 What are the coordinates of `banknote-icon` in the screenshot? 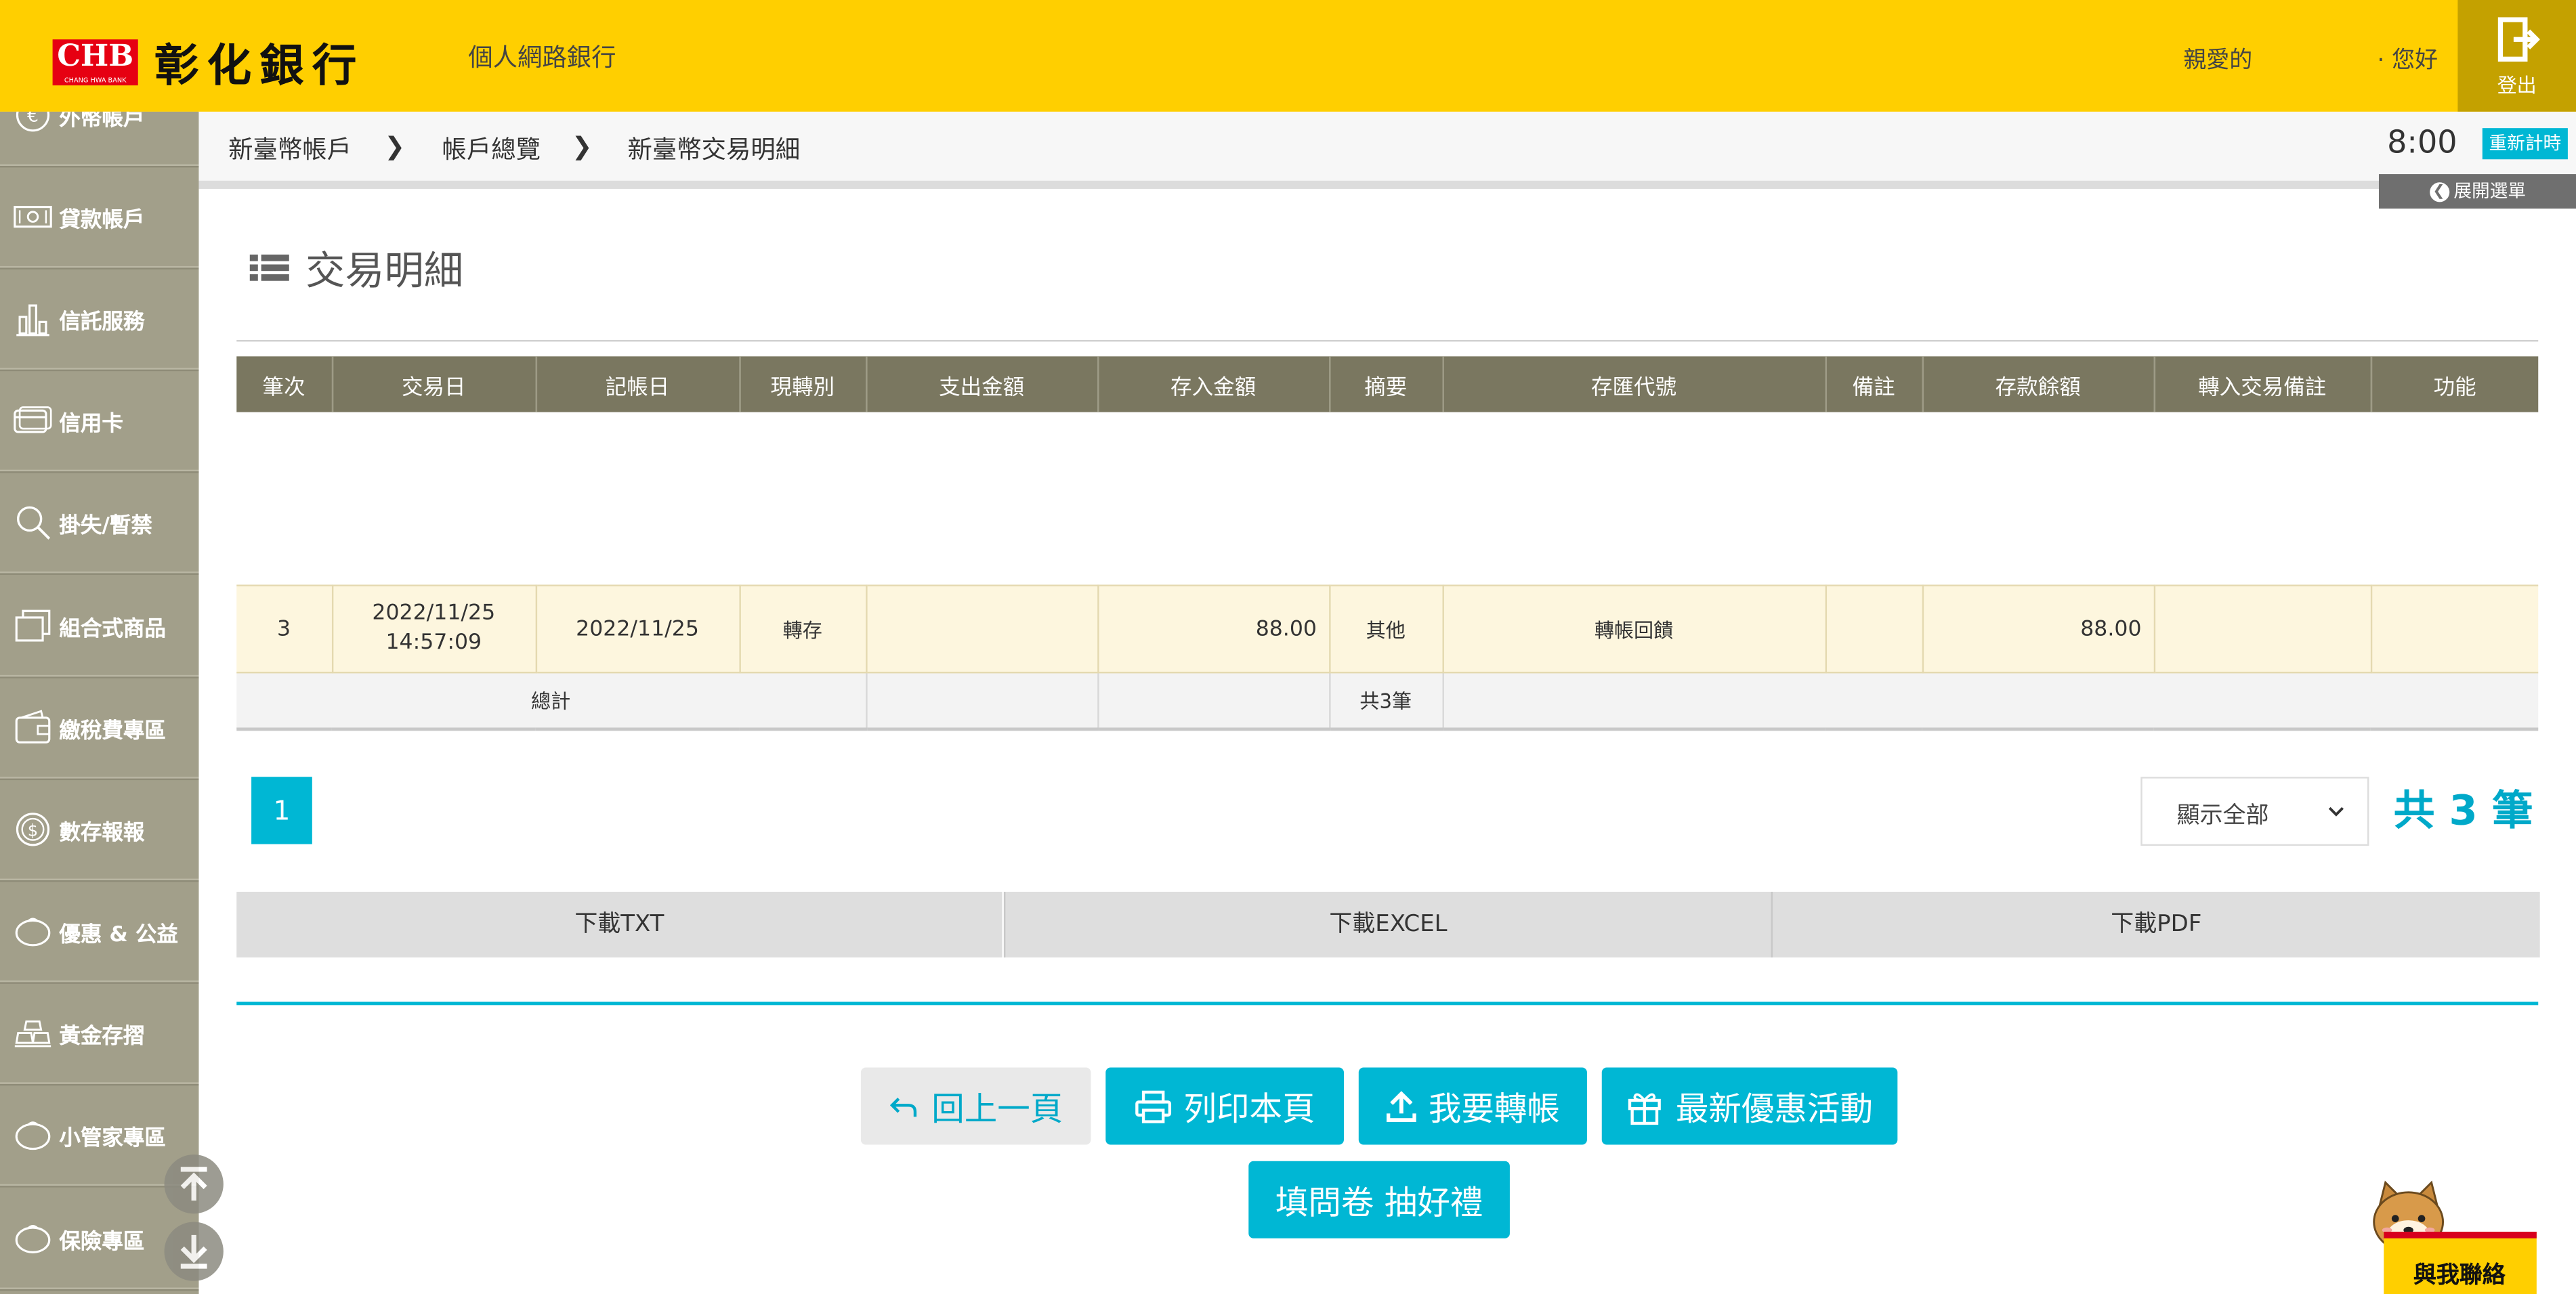 It's located at (32, 216).